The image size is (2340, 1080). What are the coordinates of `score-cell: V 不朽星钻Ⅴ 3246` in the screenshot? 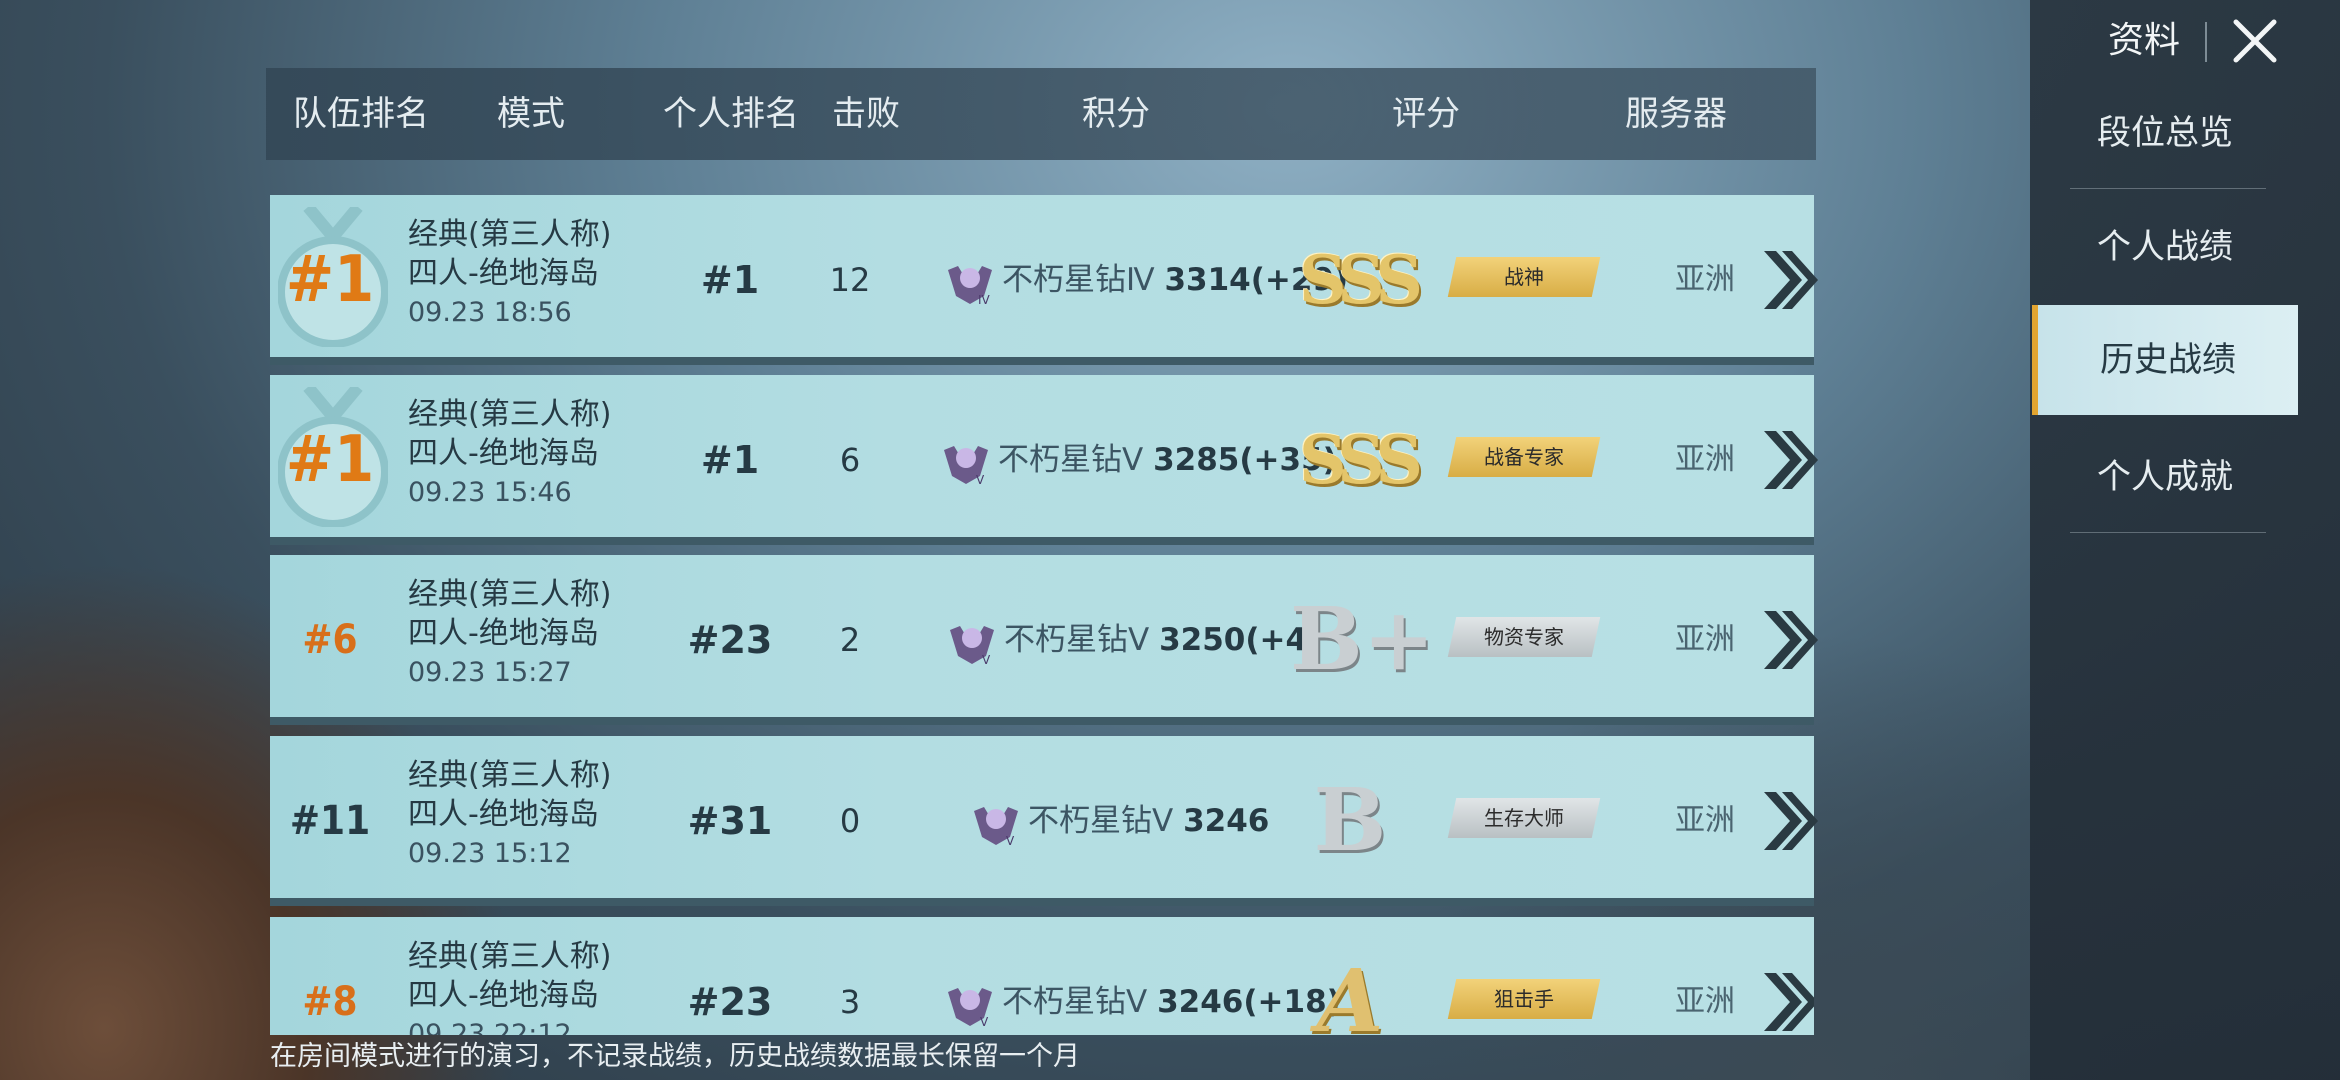 It's located at (1119, 821).